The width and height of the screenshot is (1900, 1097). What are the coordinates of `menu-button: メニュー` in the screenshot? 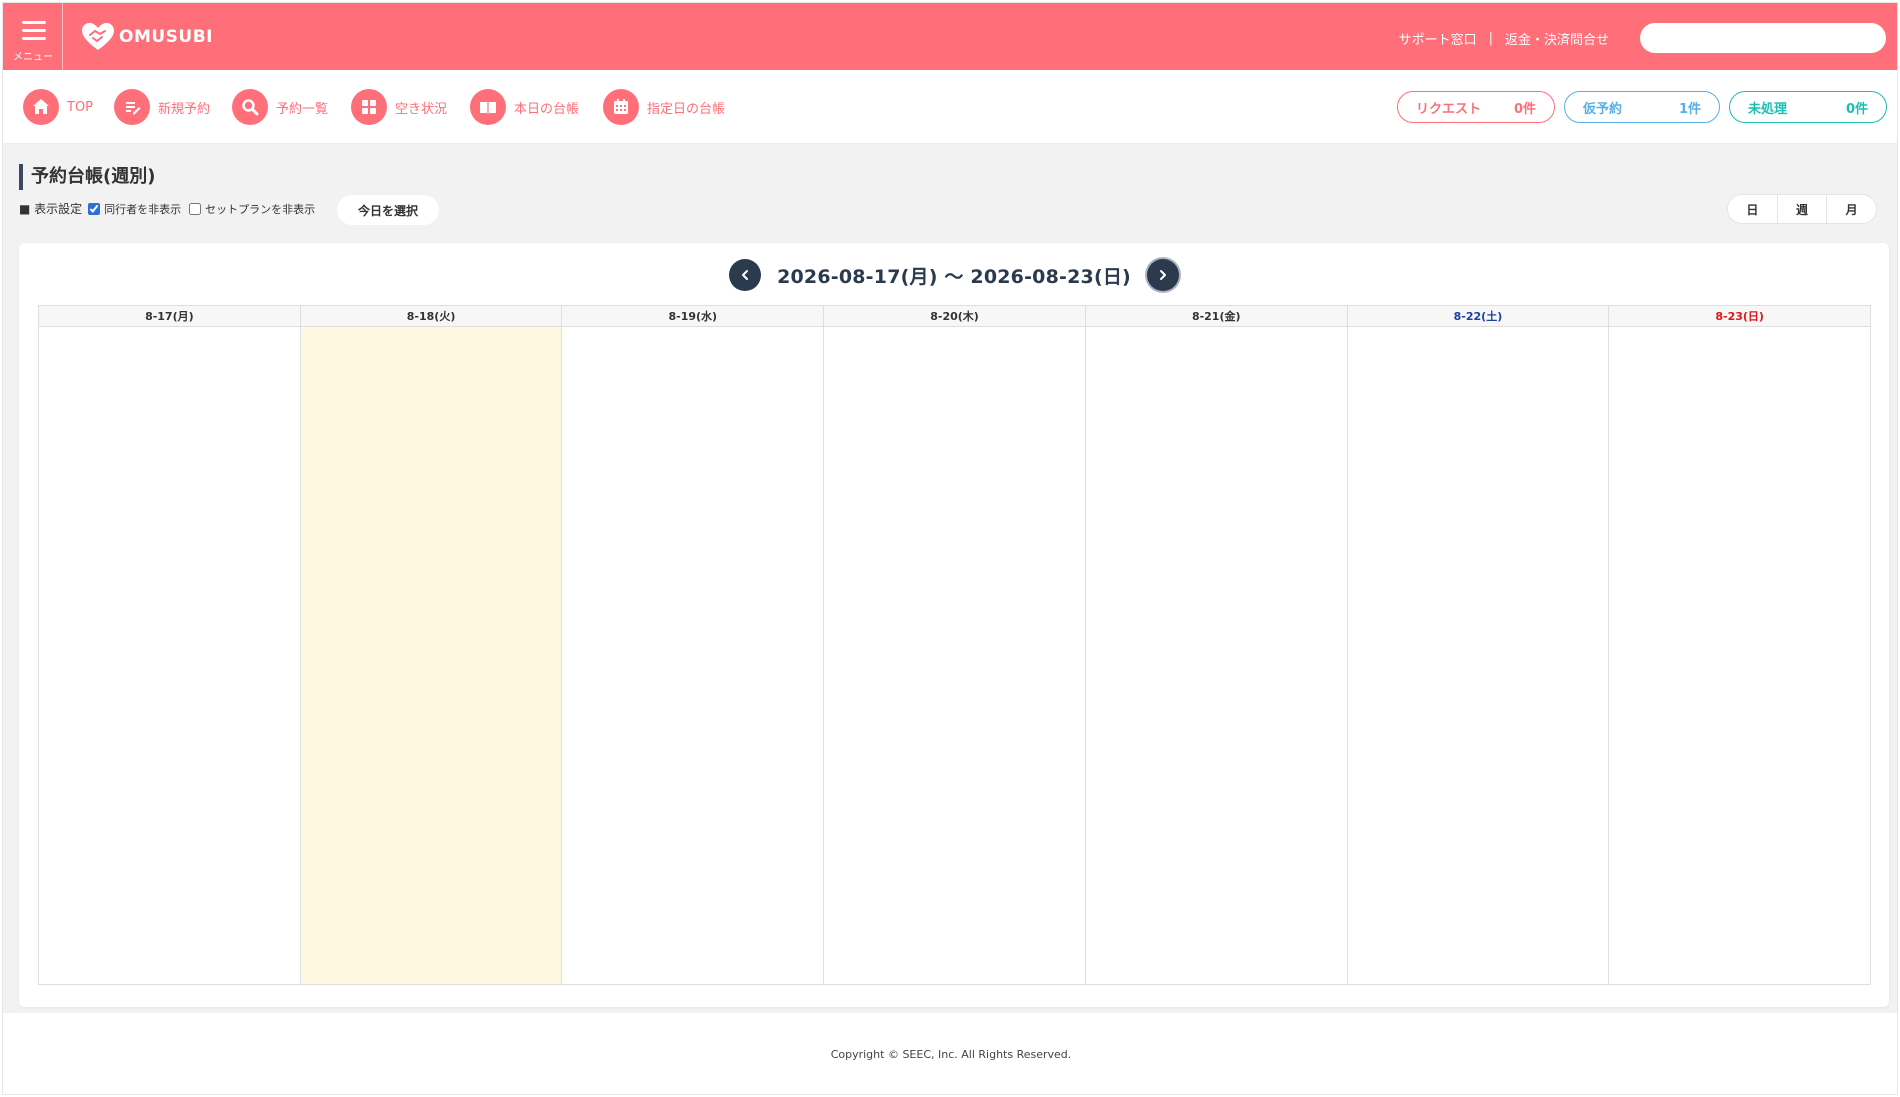 It's located at (33, 36).